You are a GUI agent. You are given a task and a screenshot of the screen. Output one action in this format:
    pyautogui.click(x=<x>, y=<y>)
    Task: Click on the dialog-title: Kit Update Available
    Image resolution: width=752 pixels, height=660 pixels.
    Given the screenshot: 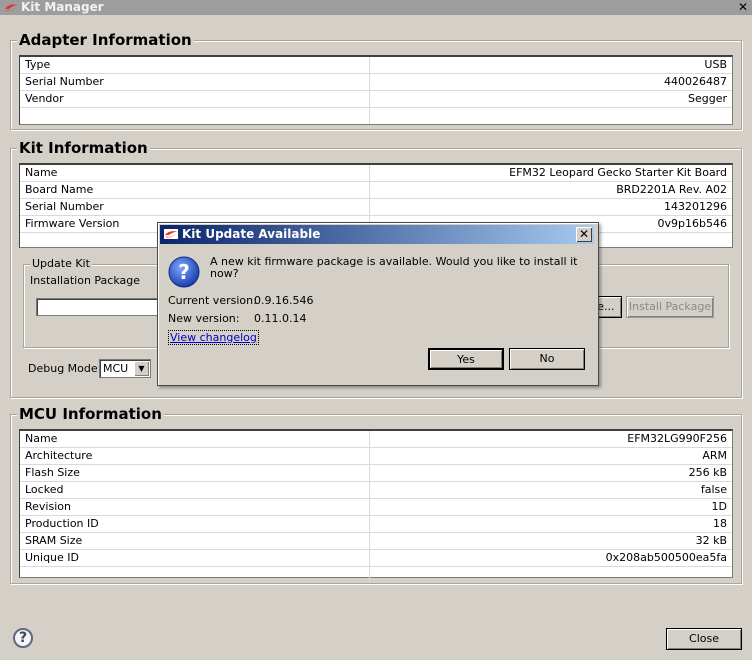 What is the action you would take?
    pyautogui.click(x=251, y=234)
    